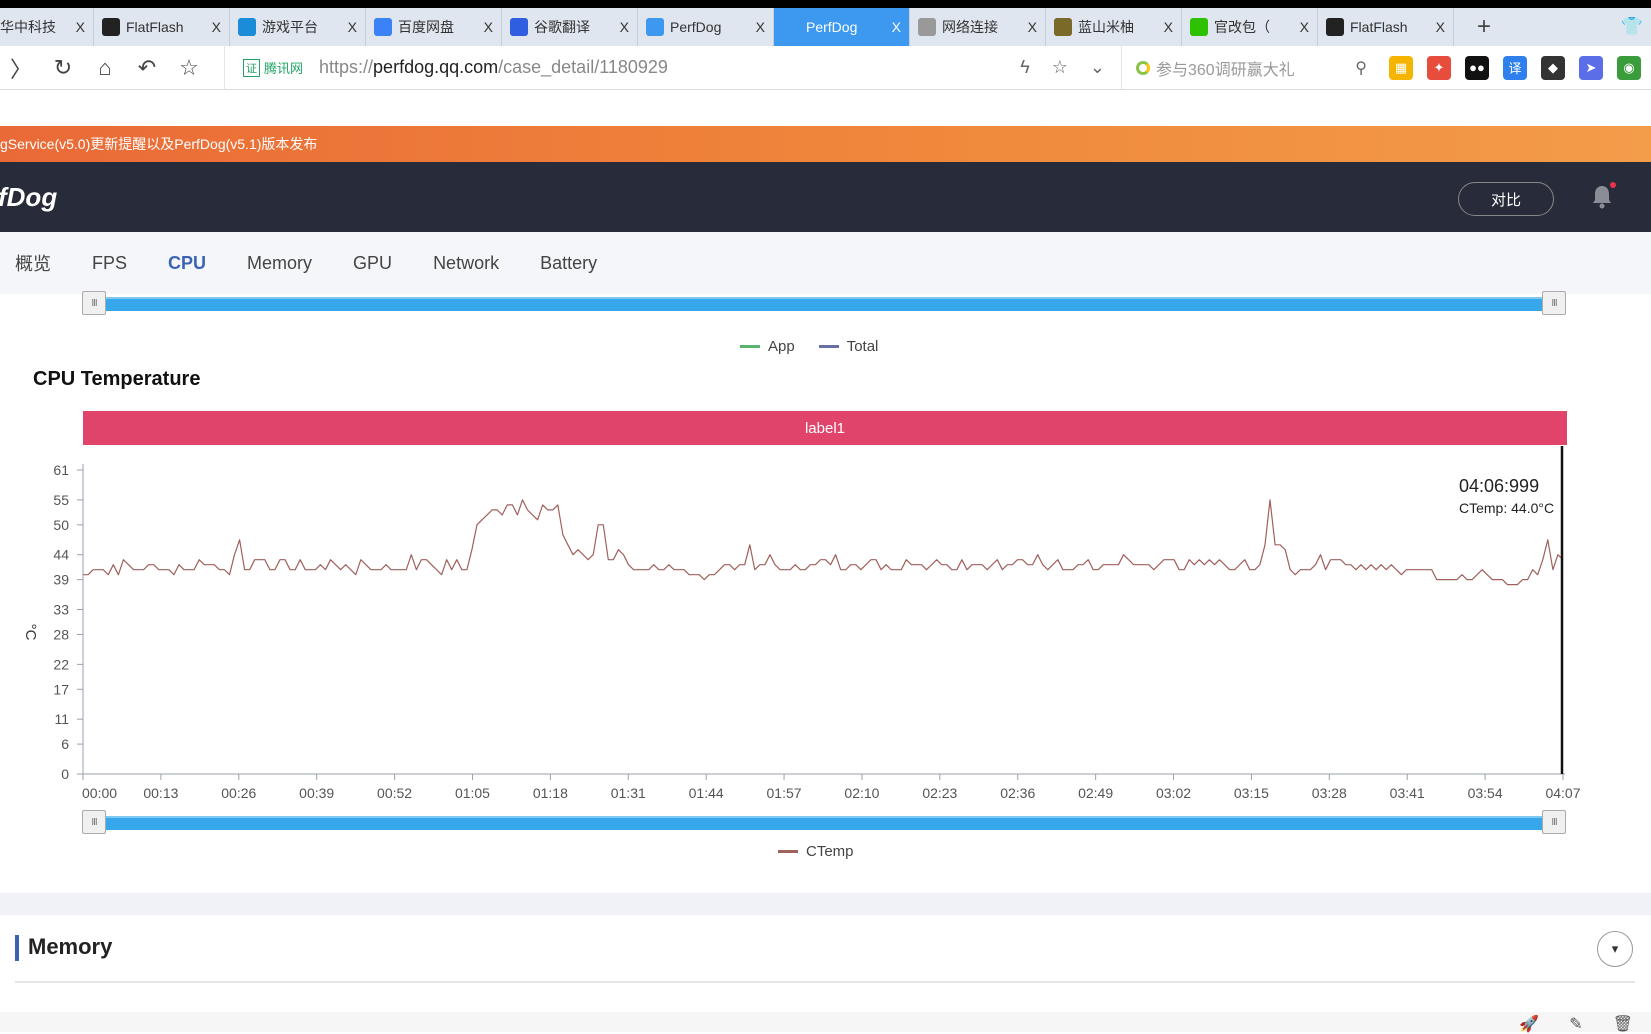 The height and width of the screenshot is (1034, 1651). What do you see at coordinates (825, 144) in the screenshot?
I see `announcement-banner: gService(v5.0)更新提醒以及PerfDog(v5.1)版本发布` at bounding box center [825, 144].